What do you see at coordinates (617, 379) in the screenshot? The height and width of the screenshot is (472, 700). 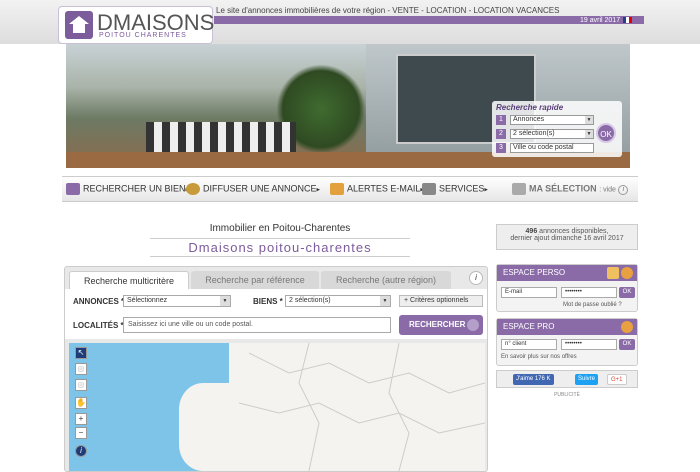 I see `gplus-button: G+1` at bounding box center [617, 379].